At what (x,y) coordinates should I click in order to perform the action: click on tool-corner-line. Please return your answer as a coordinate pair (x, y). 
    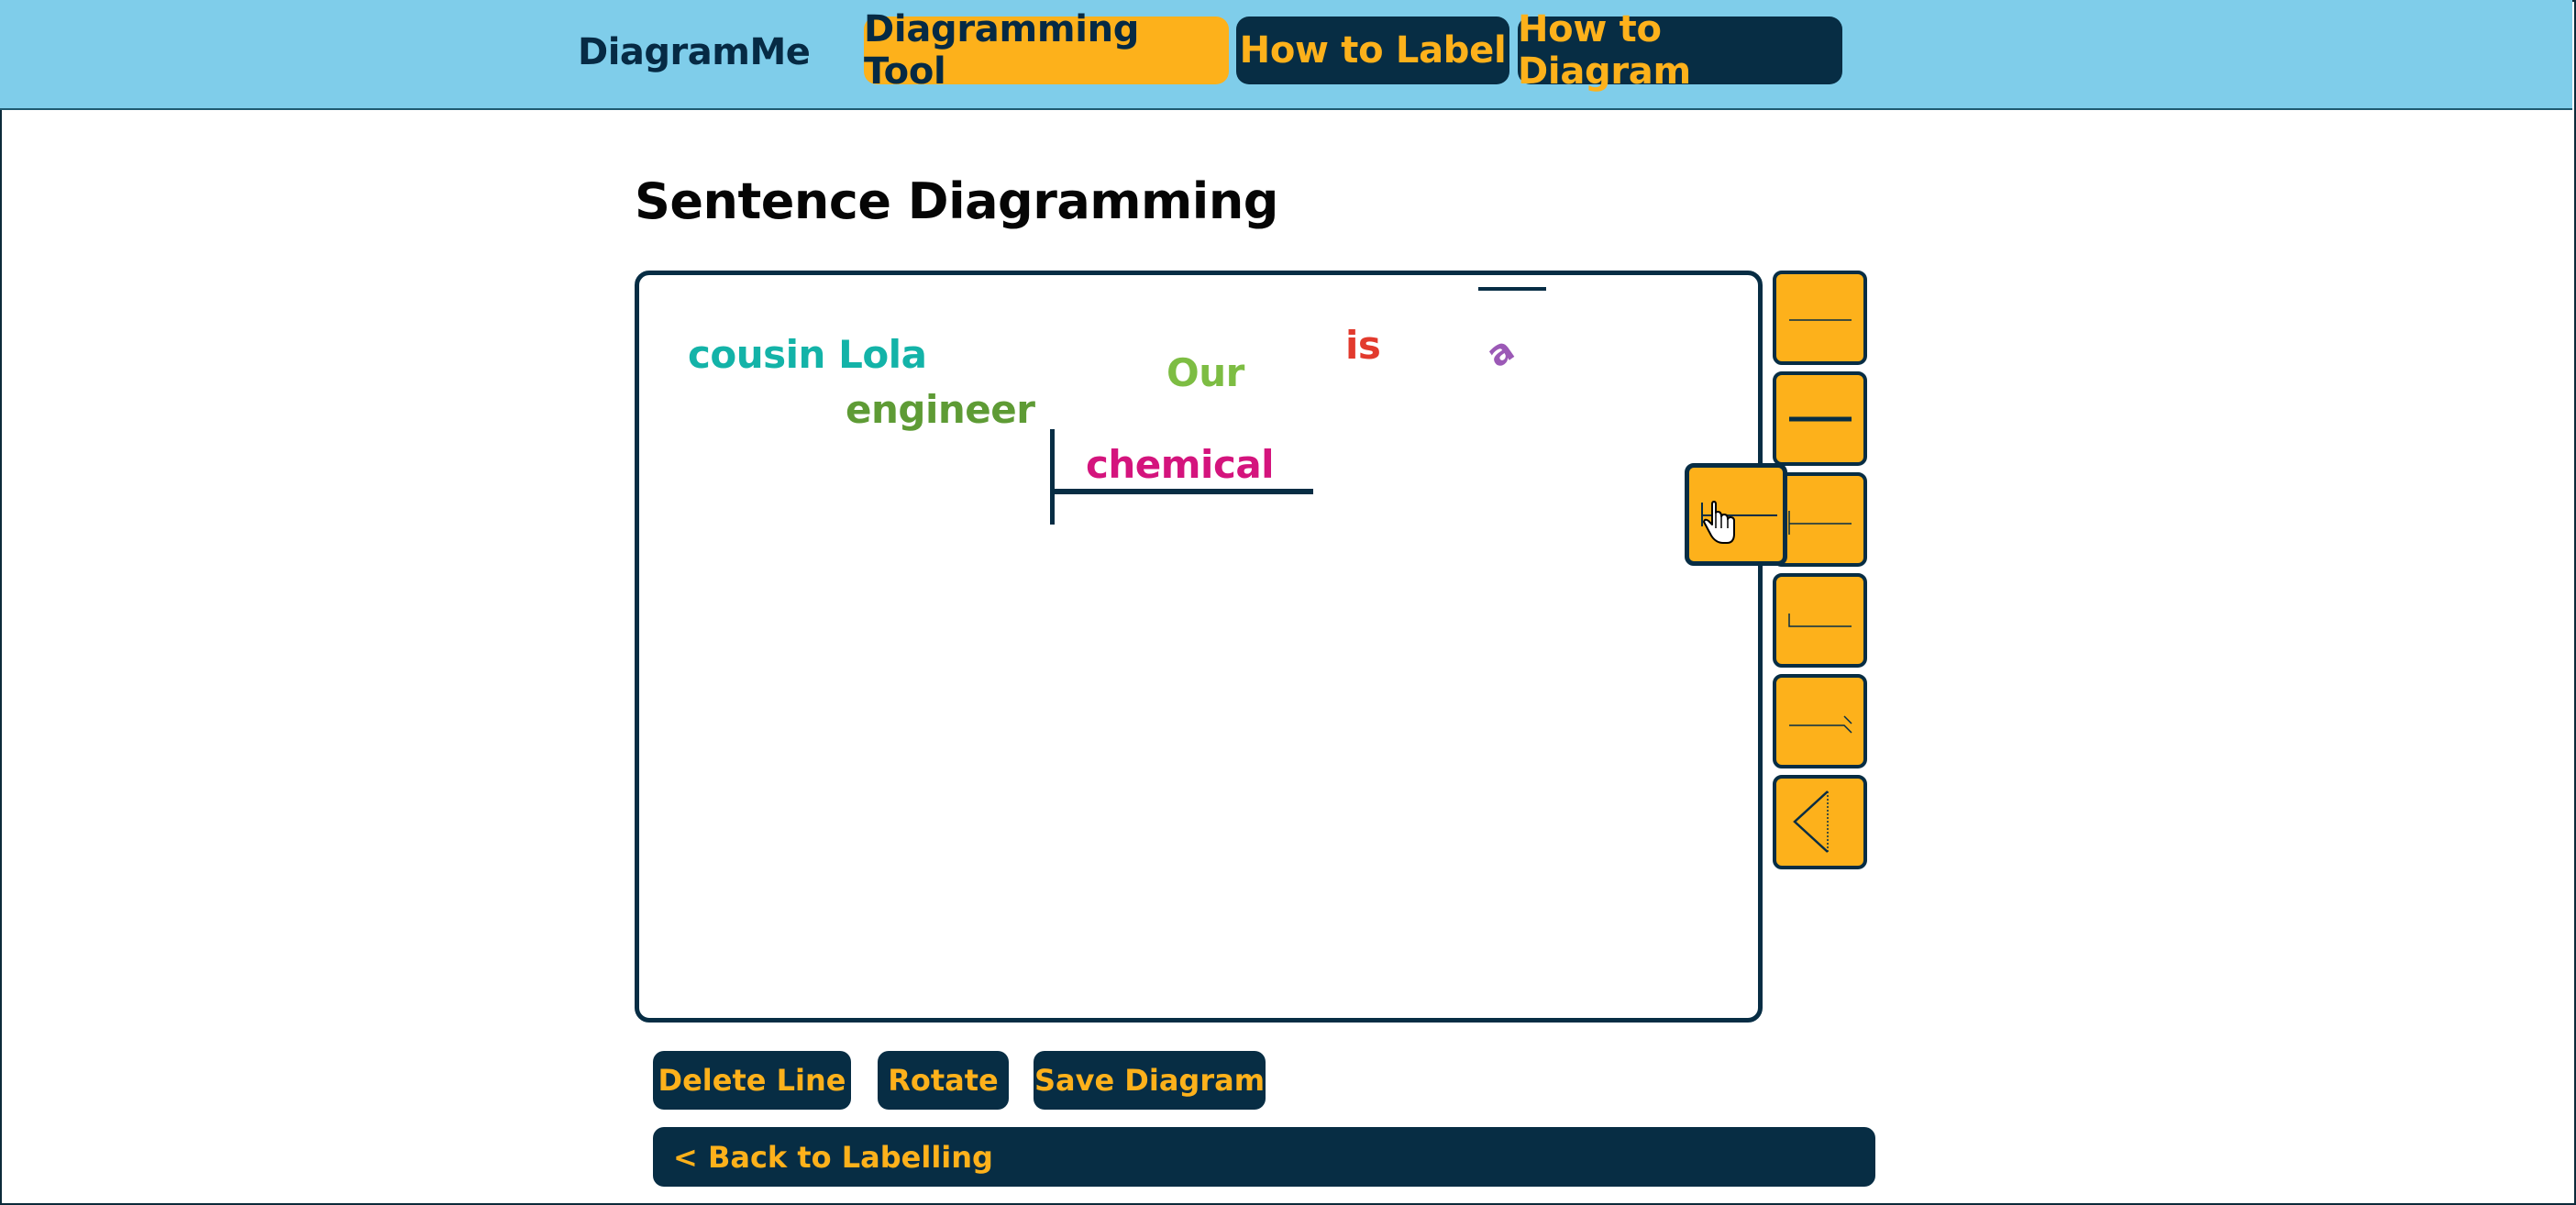
    Looking at the image, I should click on (1820, 620).